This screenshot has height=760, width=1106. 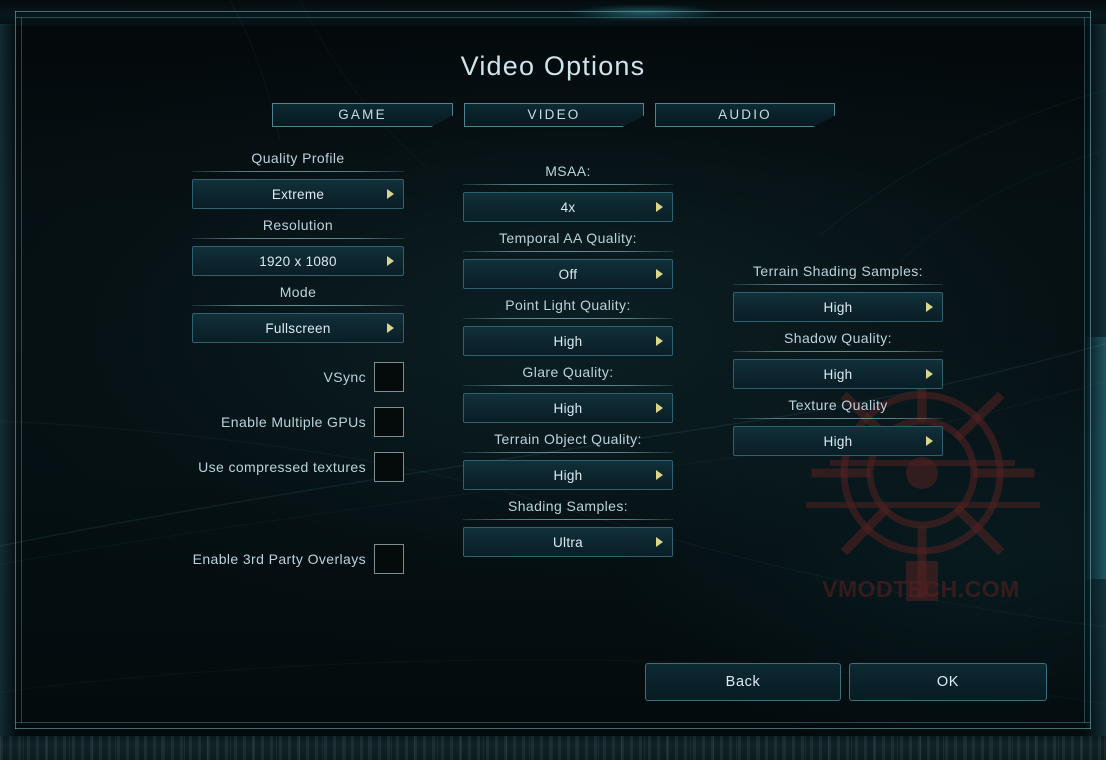 I want to click on label-shading-samples: Shading Samples:, so click(x=568, y=506).